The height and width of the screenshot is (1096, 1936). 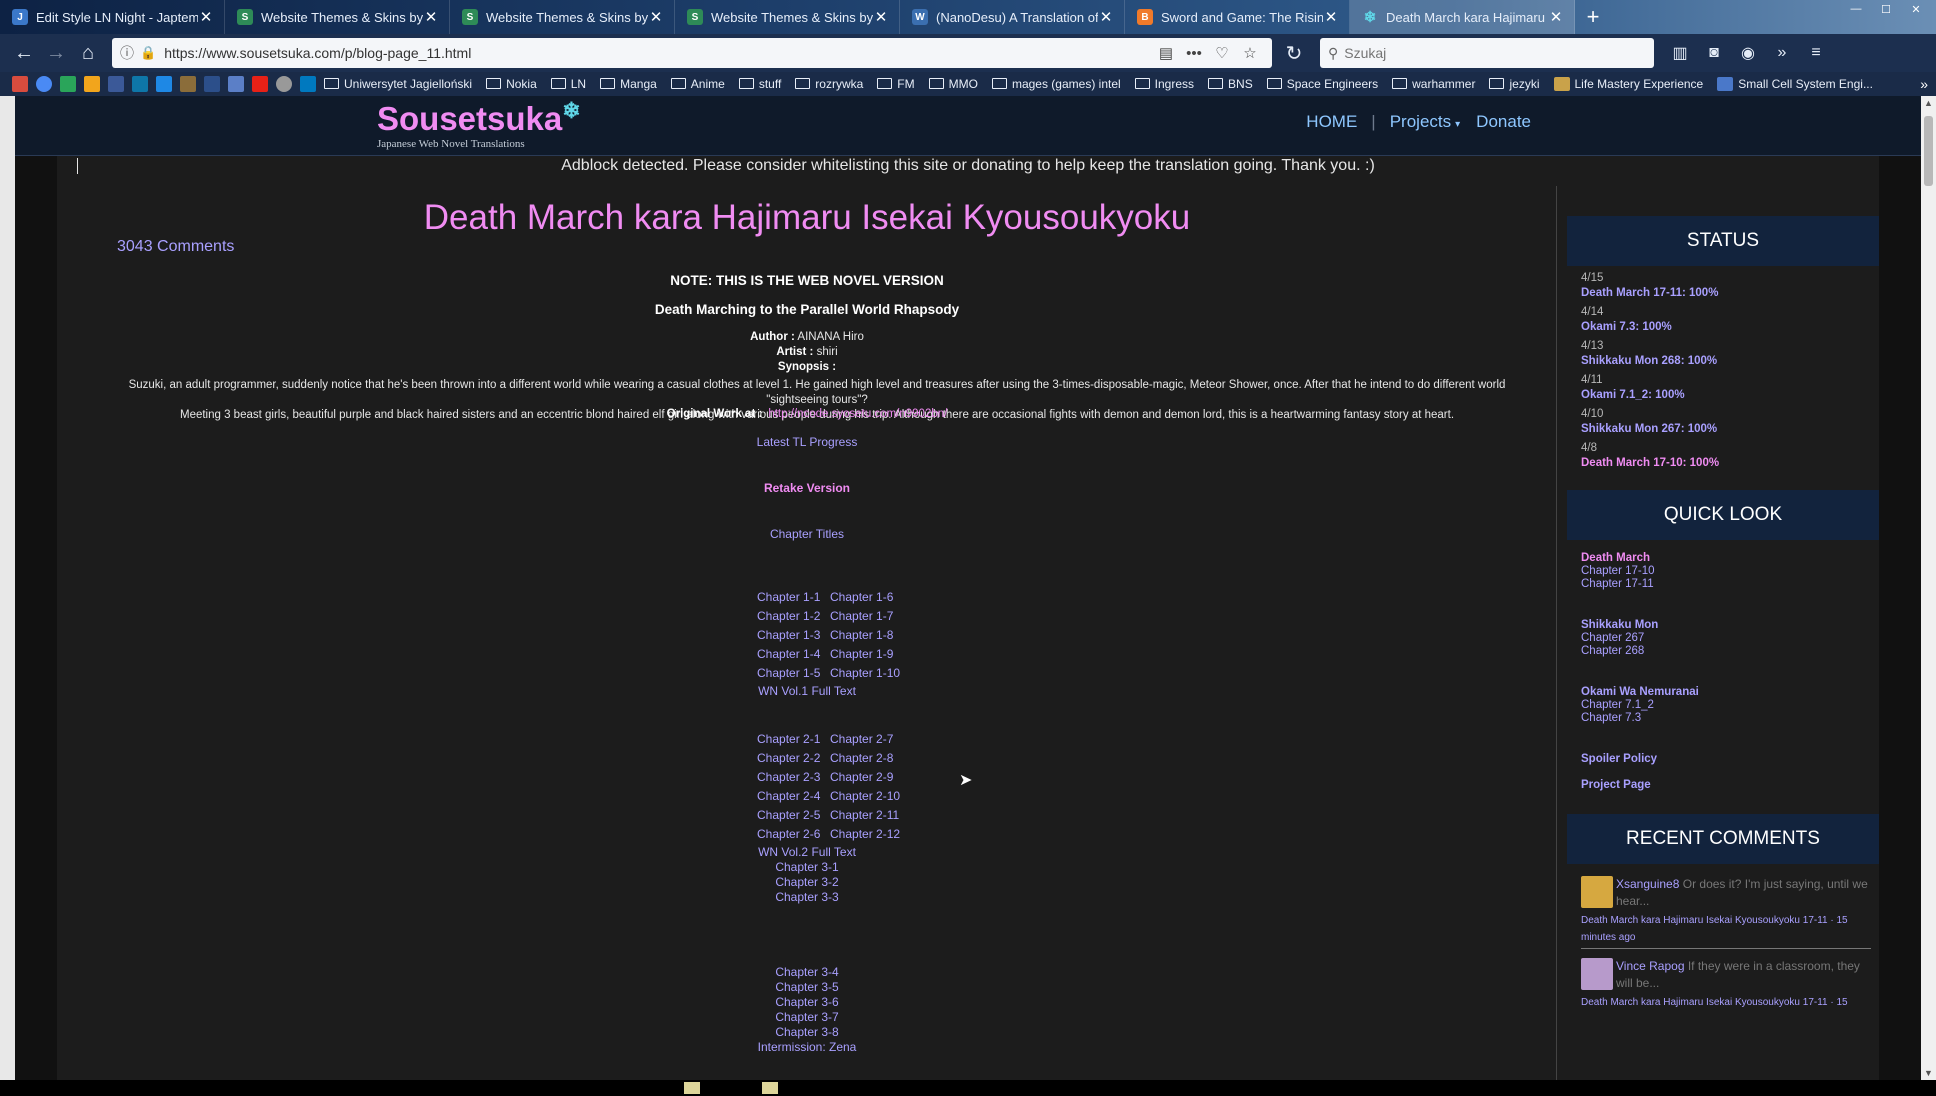 I want to click on tab-1: J Edit Style LN Night - Japtem ✕, so click(x=112, y=17).